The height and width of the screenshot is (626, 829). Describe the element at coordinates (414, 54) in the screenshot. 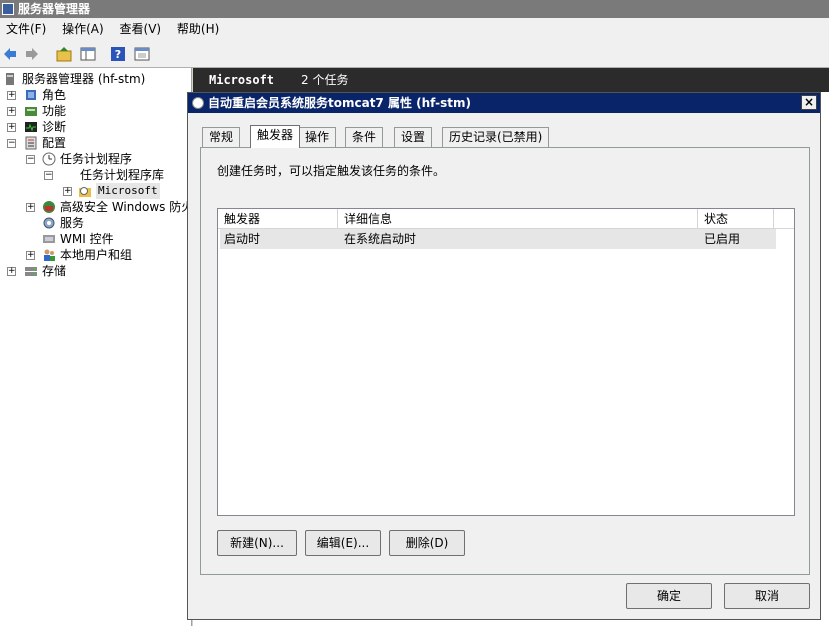

I see `toolbar: ?` at that location.